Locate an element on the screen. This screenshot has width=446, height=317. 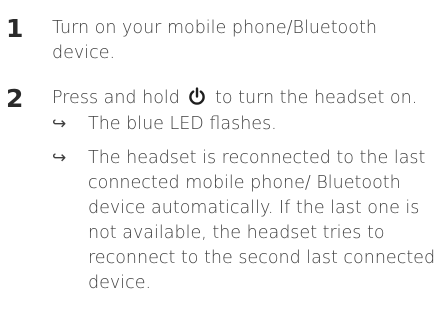
result-item: ↪ The blue LED flashes. is located at coordinates (247, 124).